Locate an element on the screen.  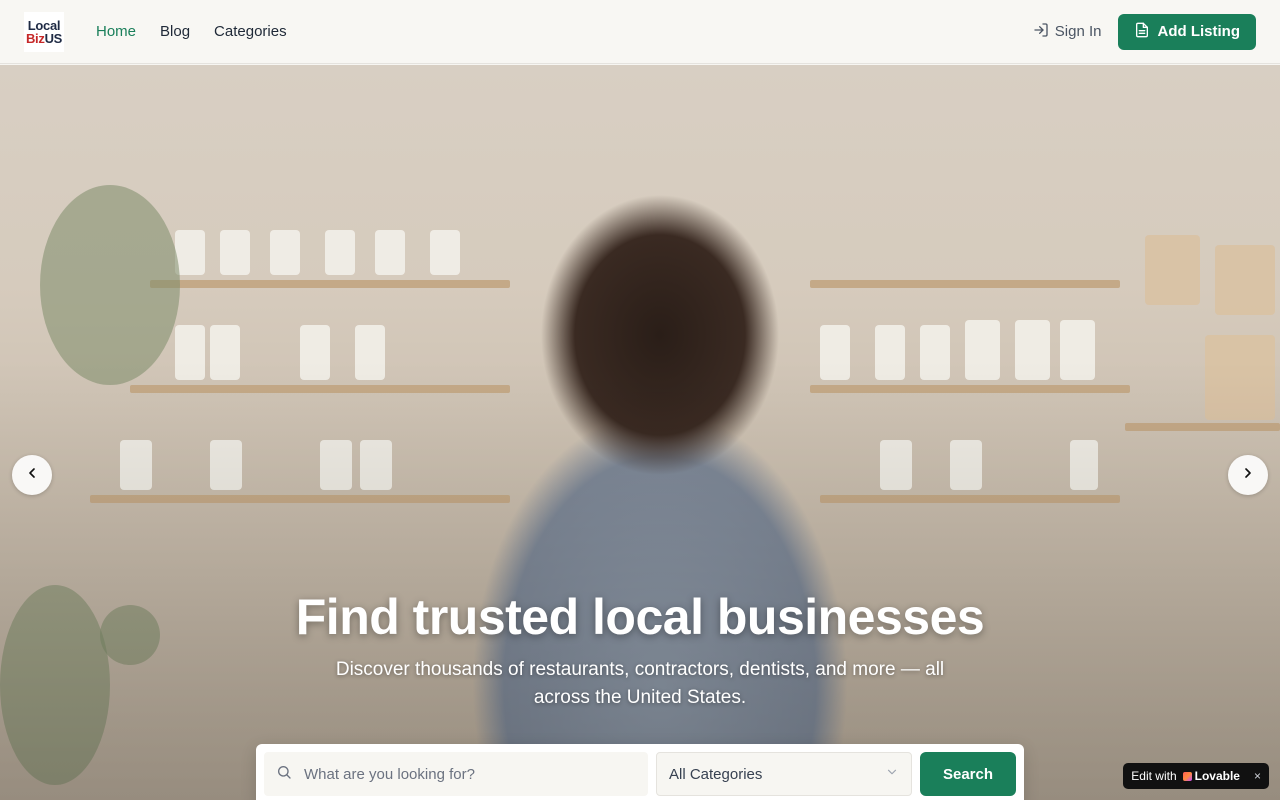
edit-with-lovable-badge: Edit with Lovable × is located at coordinates (1196, 776).